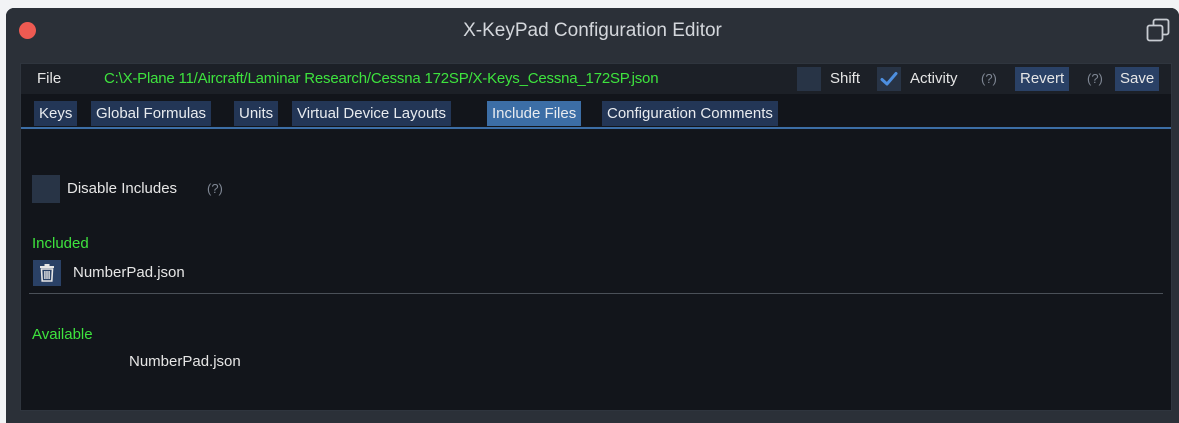 This screenshot has width=1179, height=423. What do you see at coordinates (60, 243) in the screenshot?
I see `included-header: Included` at bounding box center [60, 243].